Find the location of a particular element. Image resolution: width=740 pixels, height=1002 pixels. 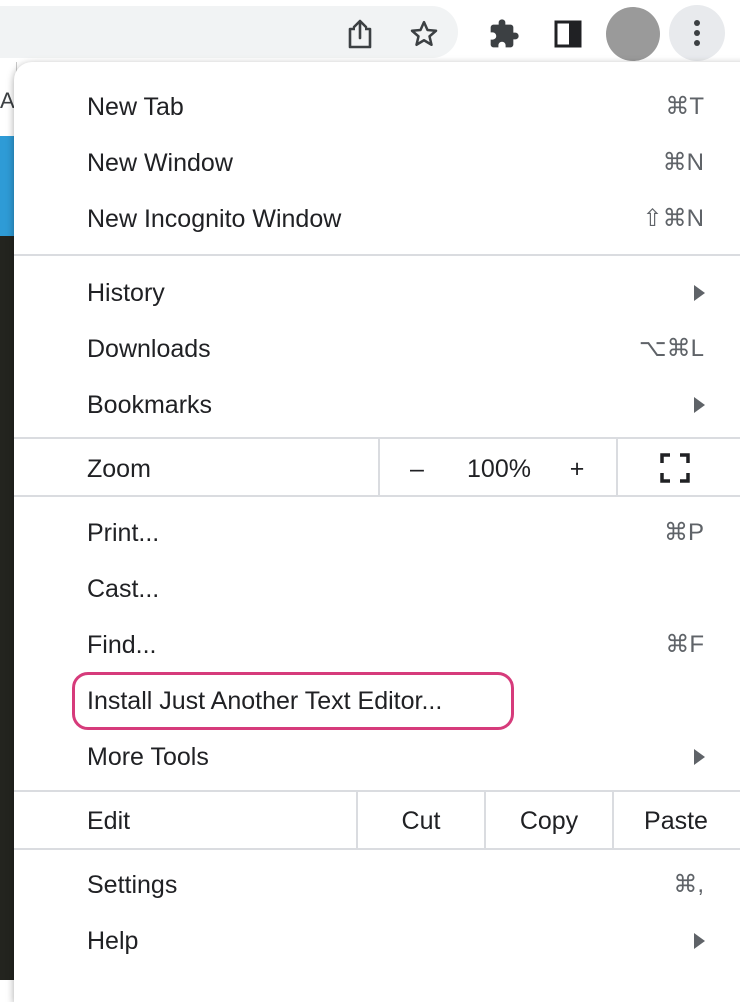

more-menu-icon is located at coordinates (697, 33).